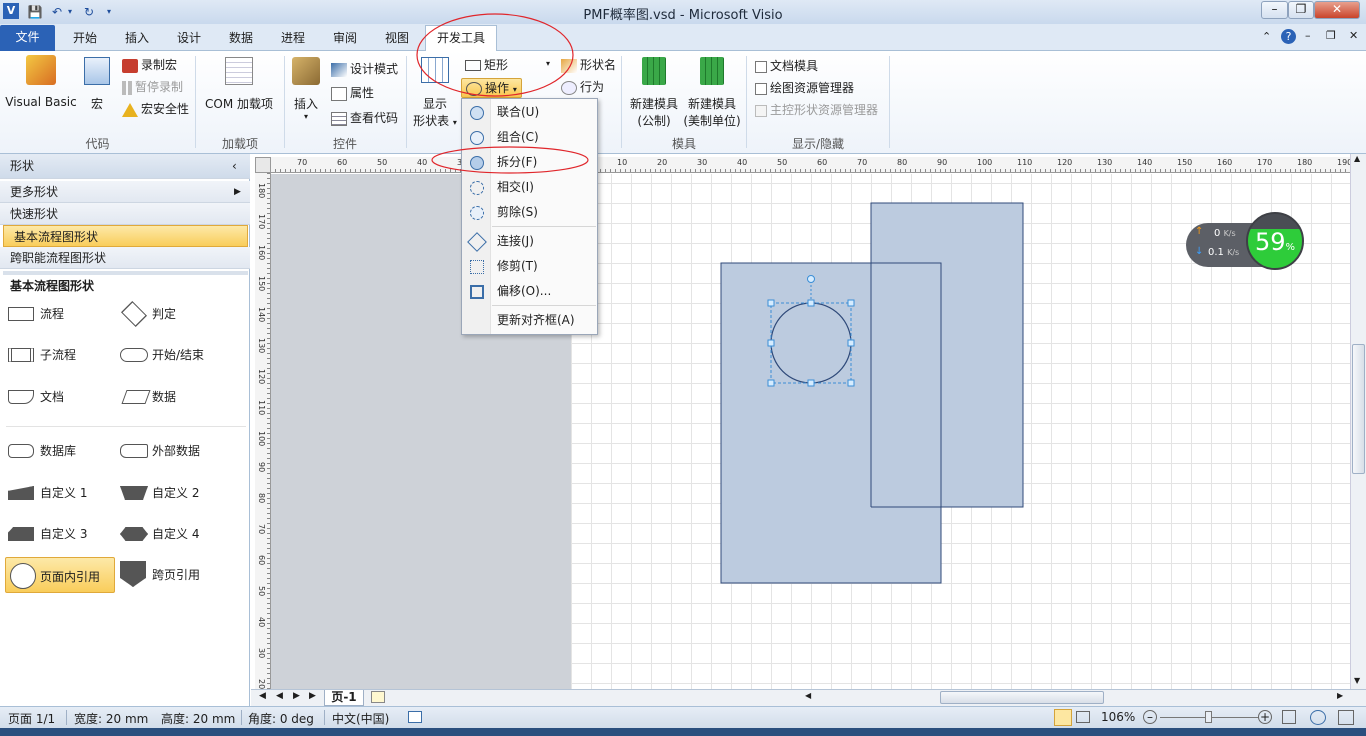 The width and height of the screenshot is (1366, 736). What do you see at coordinates (712, 93) in the screenshot?
I see `new-stencil-us-button: 新建模具 (美制单位)` at bounding box center [712, 93].